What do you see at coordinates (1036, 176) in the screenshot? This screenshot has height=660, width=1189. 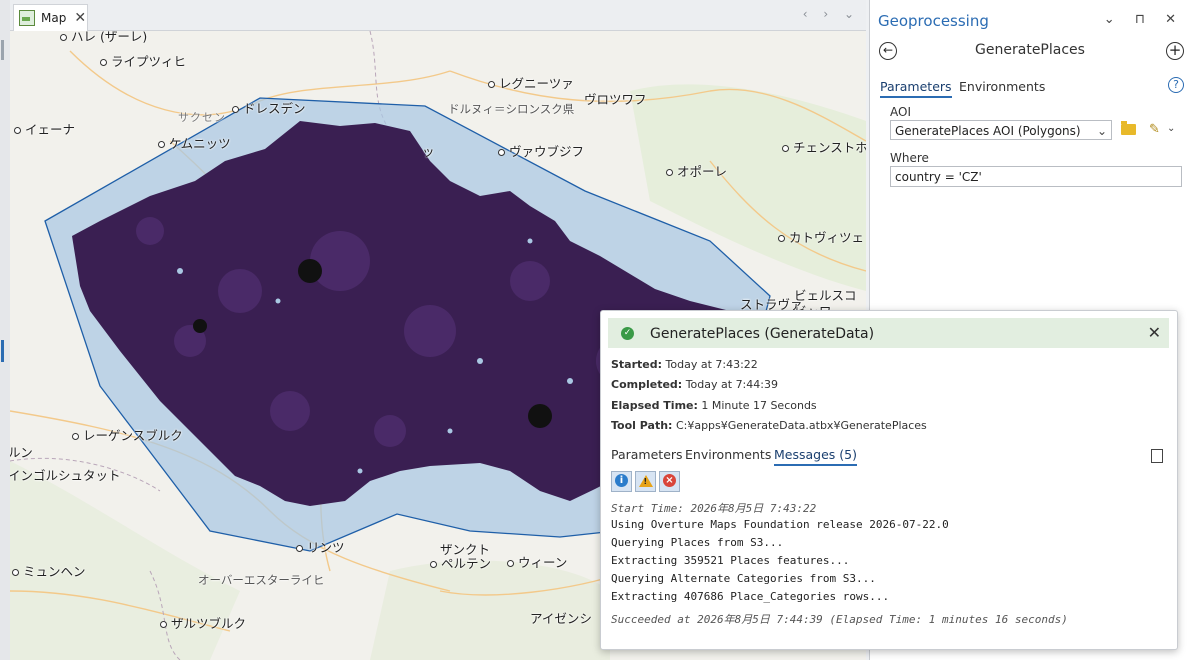 I see `where-field: country = 'CZ'` at bounding box center [1036, 176].